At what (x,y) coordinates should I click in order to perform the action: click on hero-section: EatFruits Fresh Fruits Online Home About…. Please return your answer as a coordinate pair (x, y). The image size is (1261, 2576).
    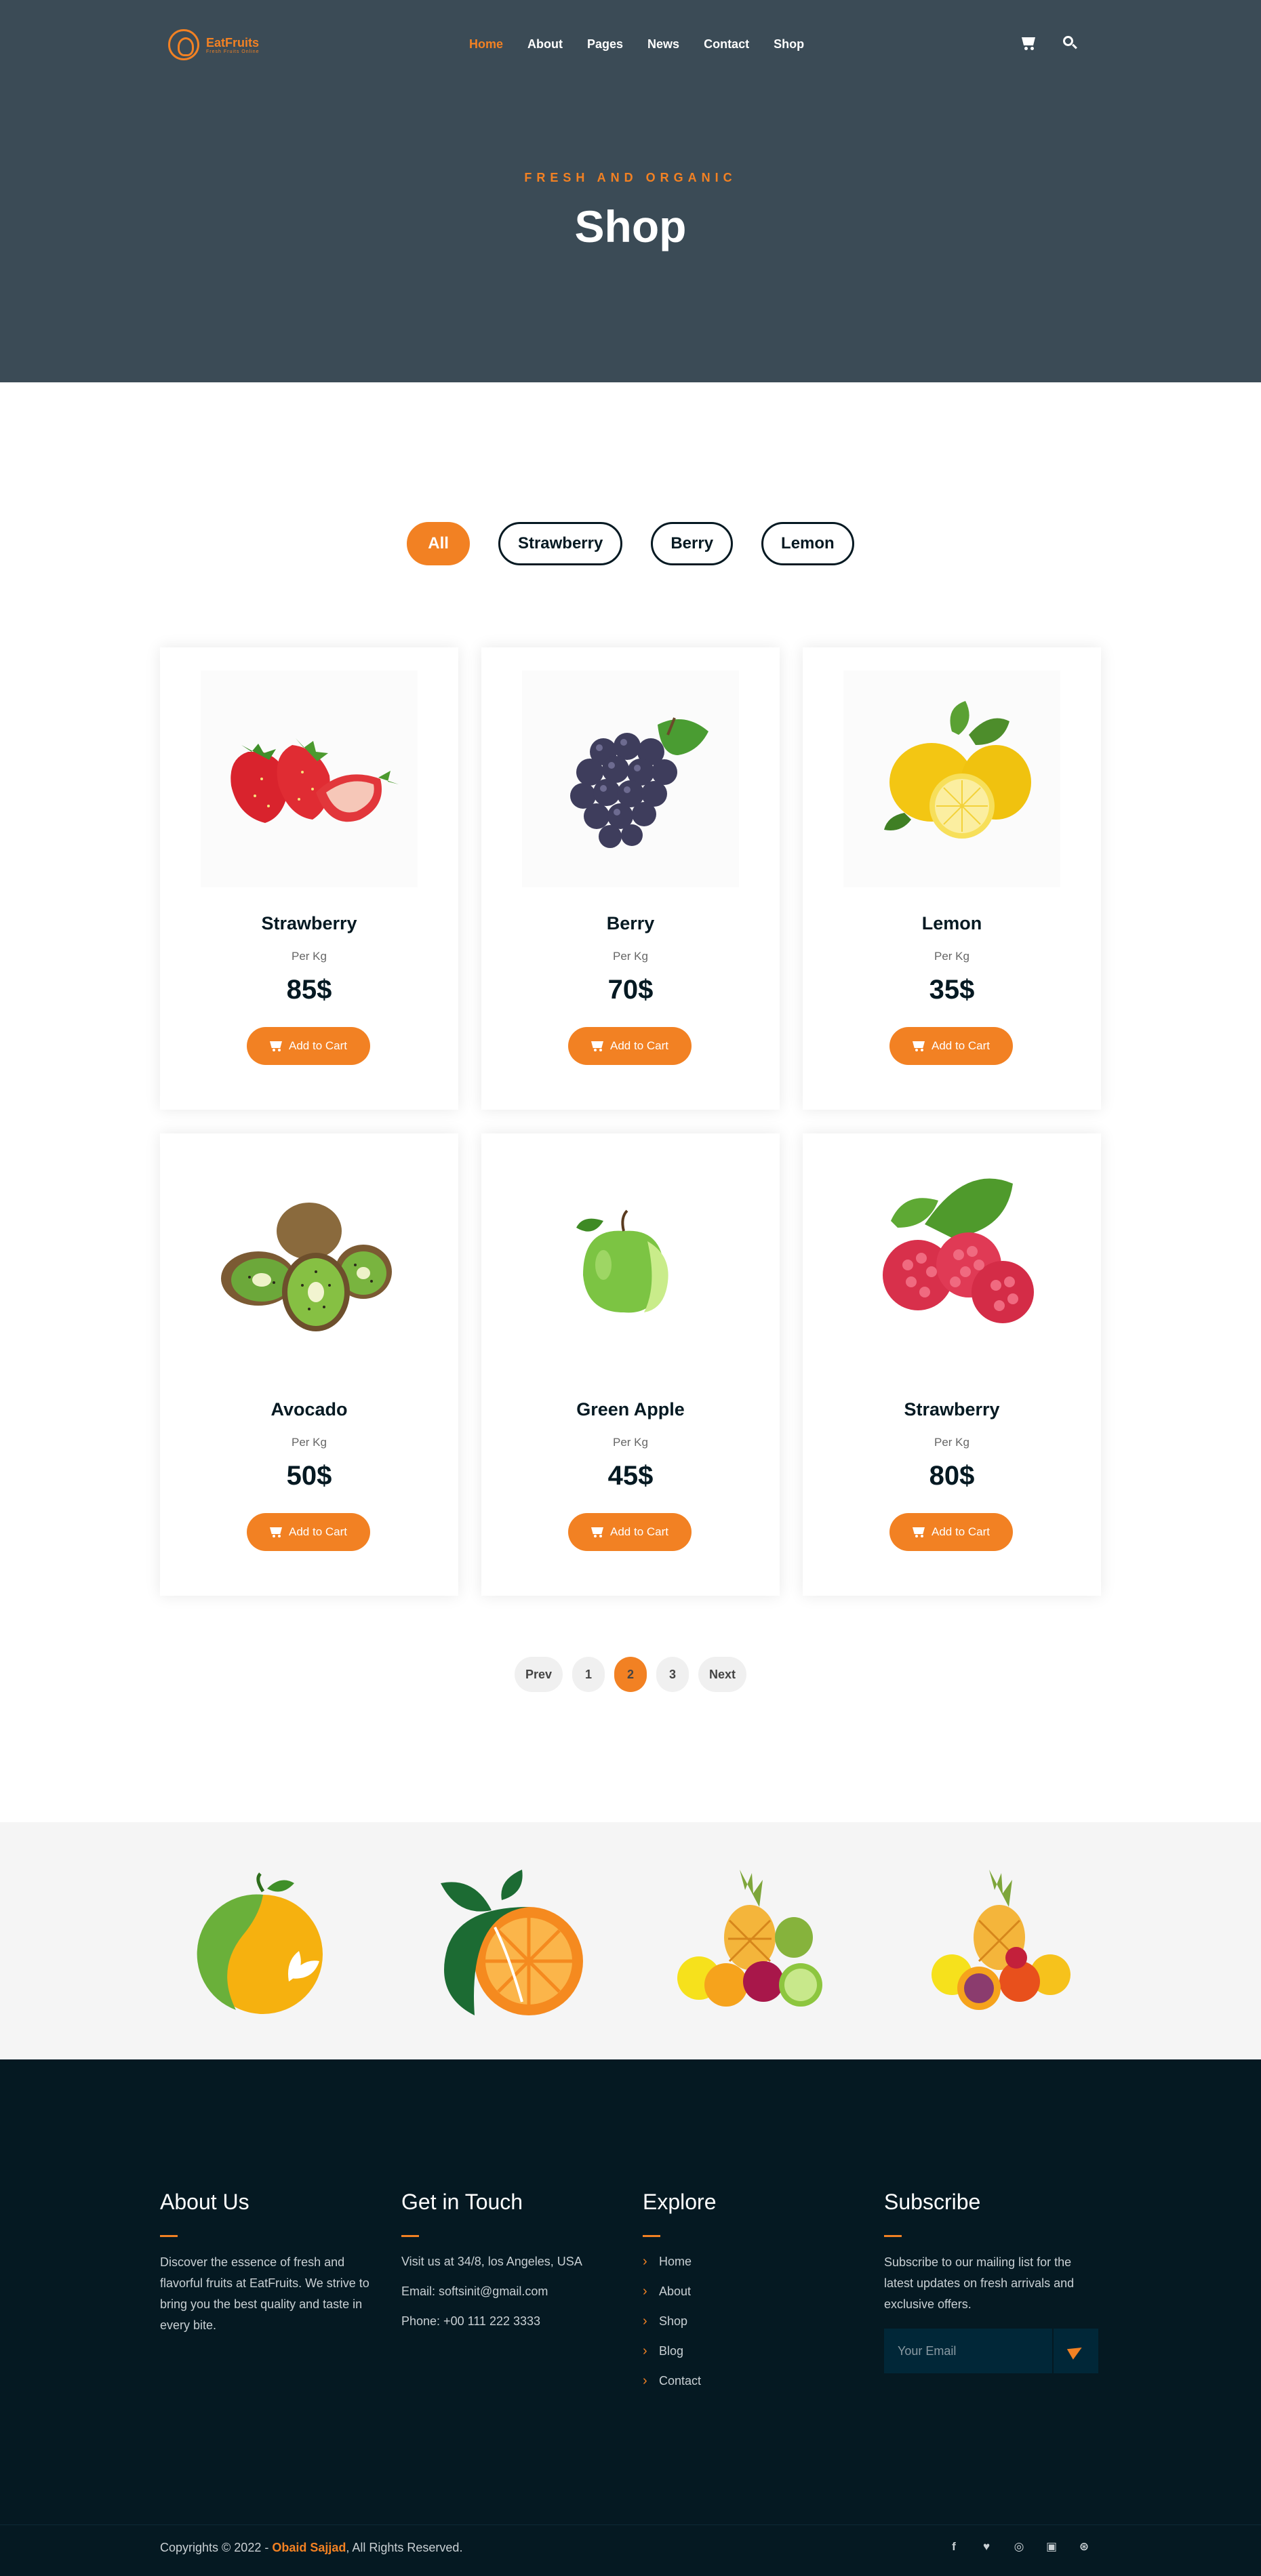
    Looking at the image, I should click on (630, 191).